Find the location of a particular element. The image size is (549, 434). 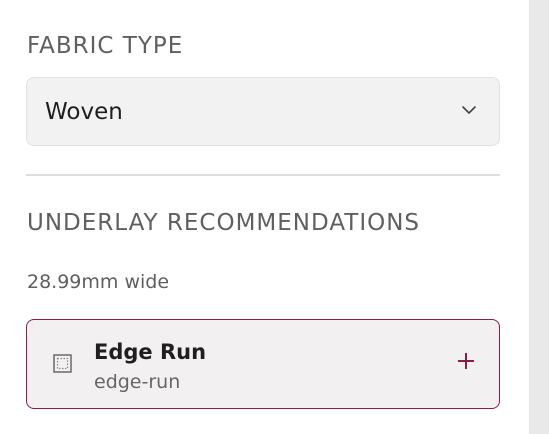

scrollbar is located at coordinates (539, 217).